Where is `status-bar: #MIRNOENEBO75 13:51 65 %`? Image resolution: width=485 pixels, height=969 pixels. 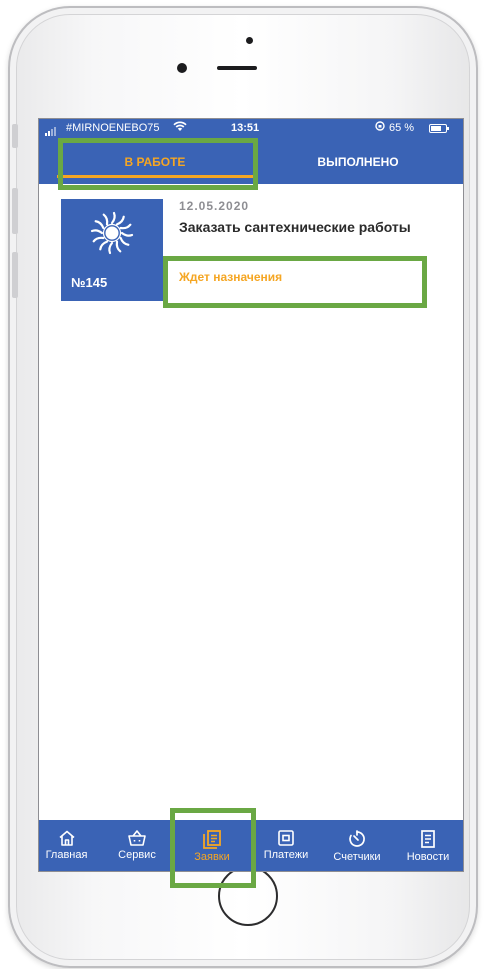 status-bar: #MIRNOENEBO75 13:51 65 % is located at coordinates (251, 129).